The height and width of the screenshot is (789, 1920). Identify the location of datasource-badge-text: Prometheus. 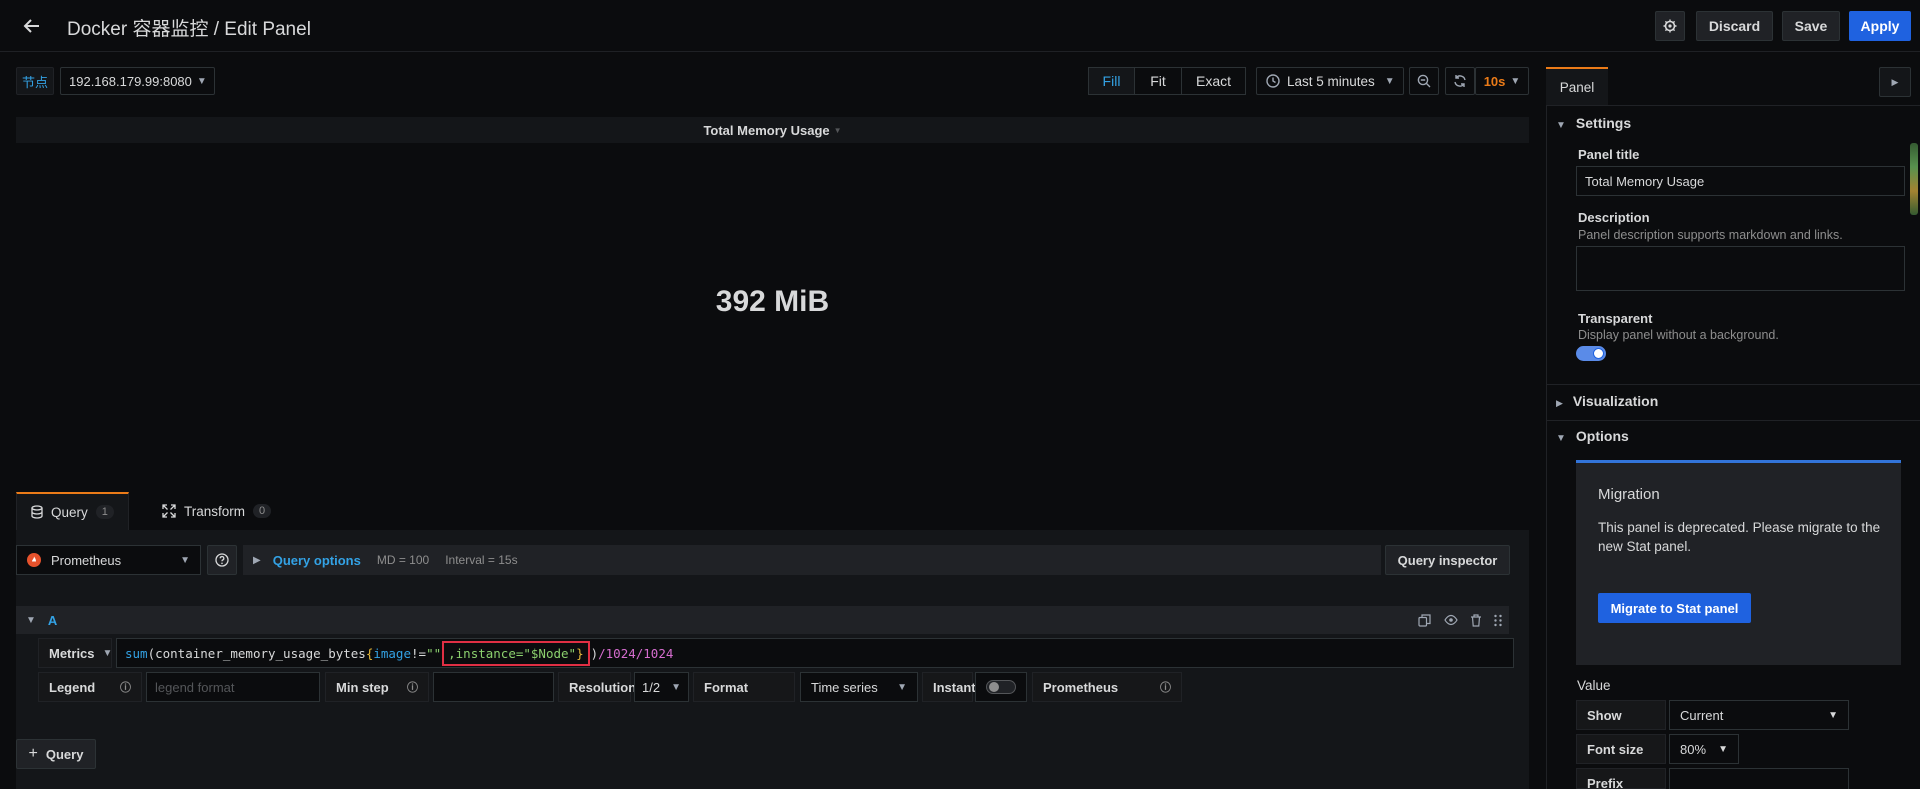
(1081, 687).